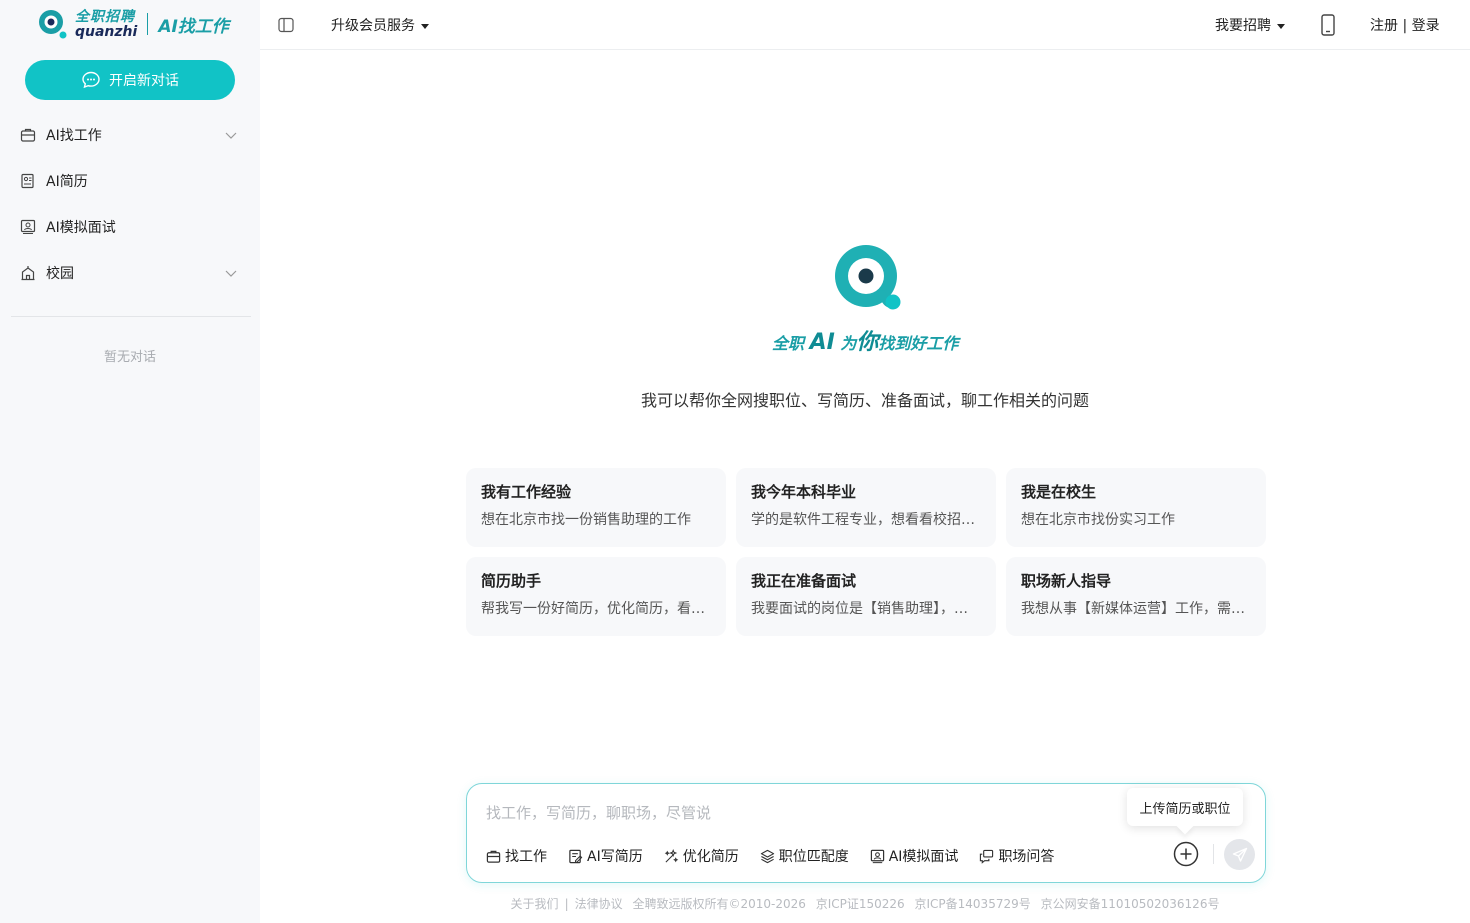  What do you see at coordinates (615, 857) in the screenshot?
I see `tool-label: AI写简历` at bounding box center [615, 857].